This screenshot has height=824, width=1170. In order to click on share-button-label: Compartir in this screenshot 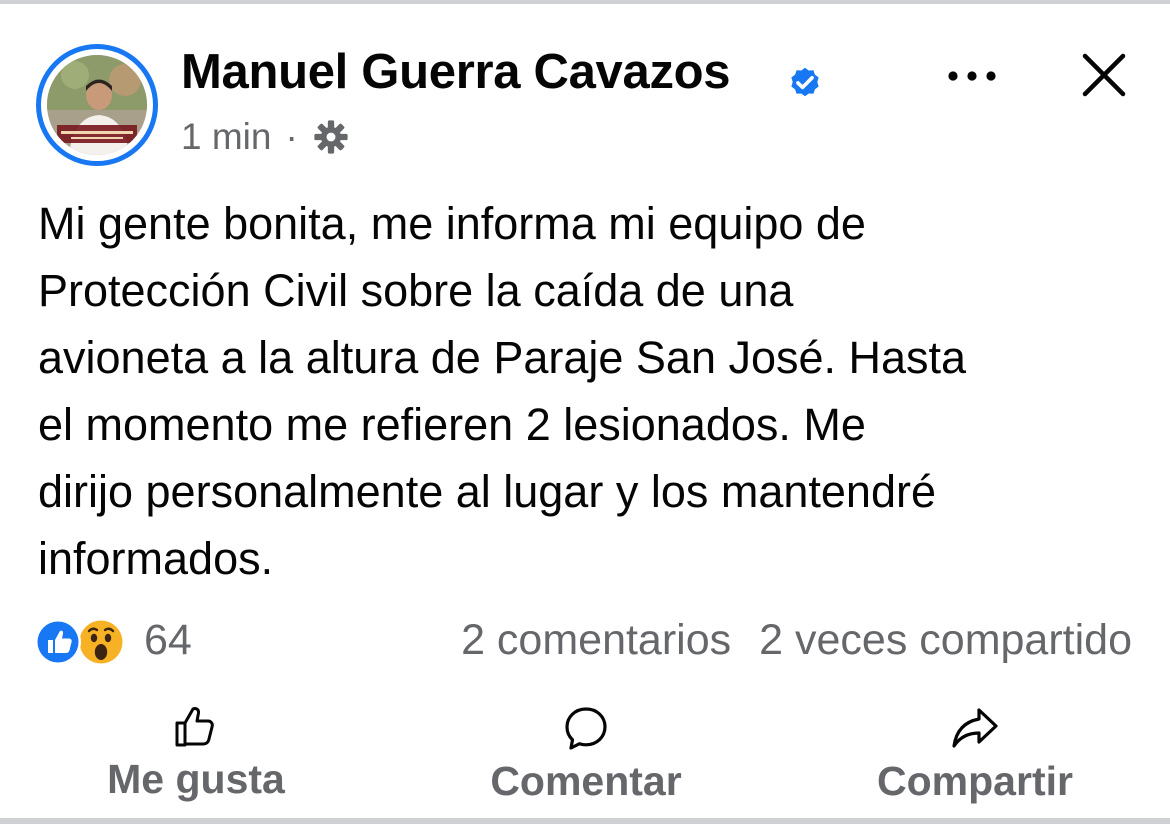, I will do `click(975, 781)`.